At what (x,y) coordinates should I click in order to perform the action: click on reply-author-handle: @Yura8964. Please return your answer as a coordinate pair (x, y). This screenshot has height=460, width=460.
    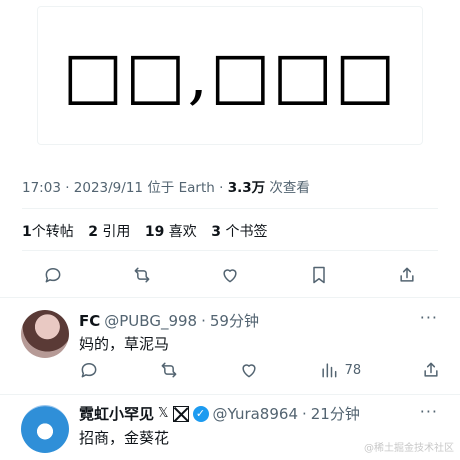
    Looking at the image, I should click on (255, 414).